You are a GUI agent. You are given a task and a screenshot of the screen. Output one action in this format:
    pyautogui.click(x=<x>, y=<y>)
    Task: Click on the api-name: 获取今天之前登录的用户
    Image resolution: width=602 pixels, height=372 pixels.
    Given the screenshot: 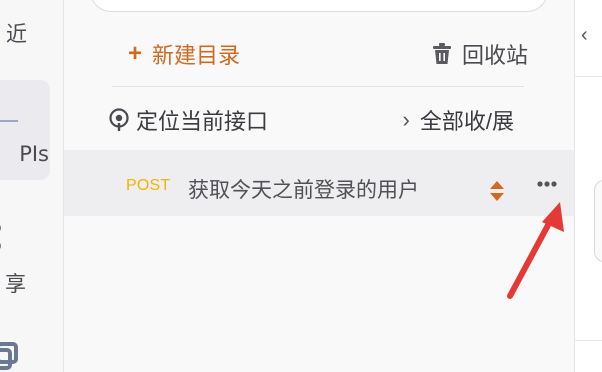 What is the action you would take?
    pyautogui.click(x=303, y=190)
    